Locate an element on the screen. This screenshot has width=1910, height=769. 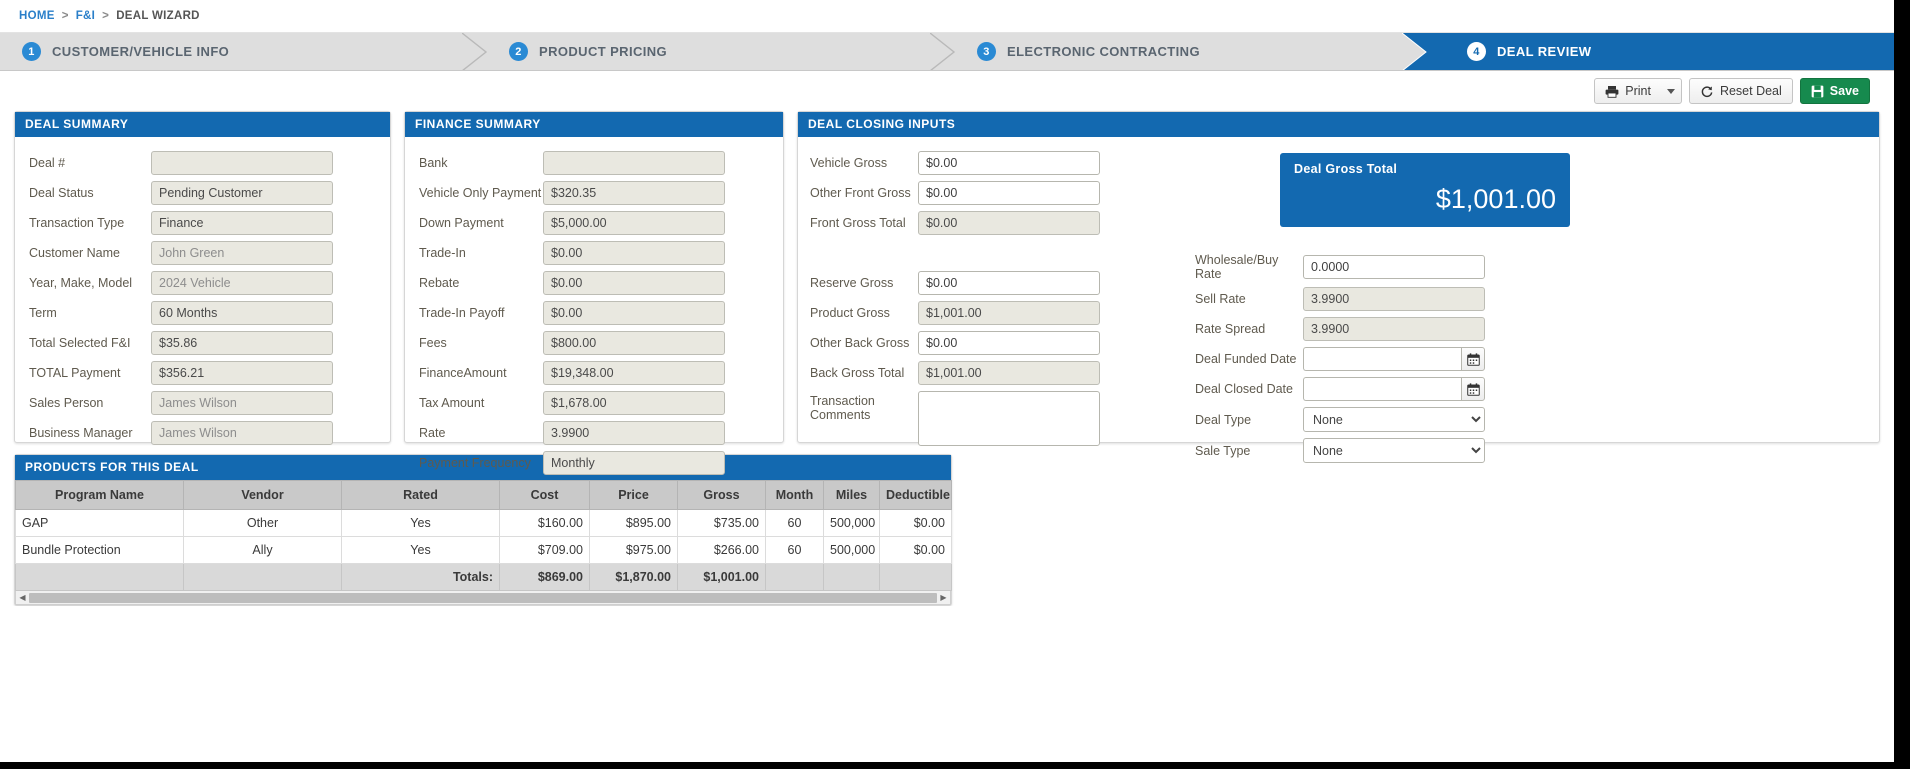
label-fees: Fees is located at coordinates (433, 343).